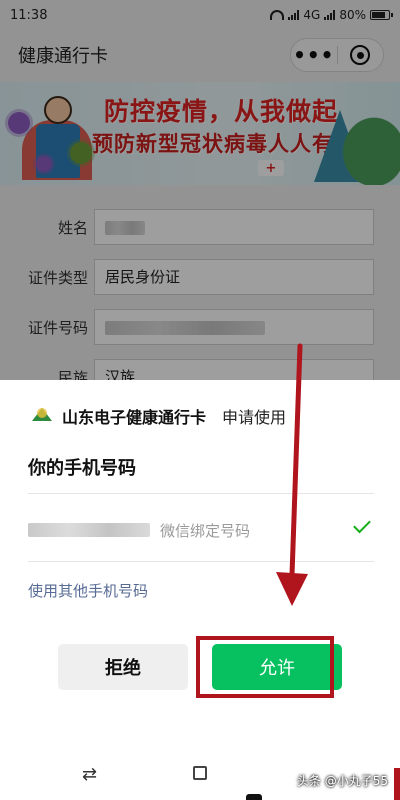  I want to click on watermark: 头条 @小丸子55, so click(342, 781).